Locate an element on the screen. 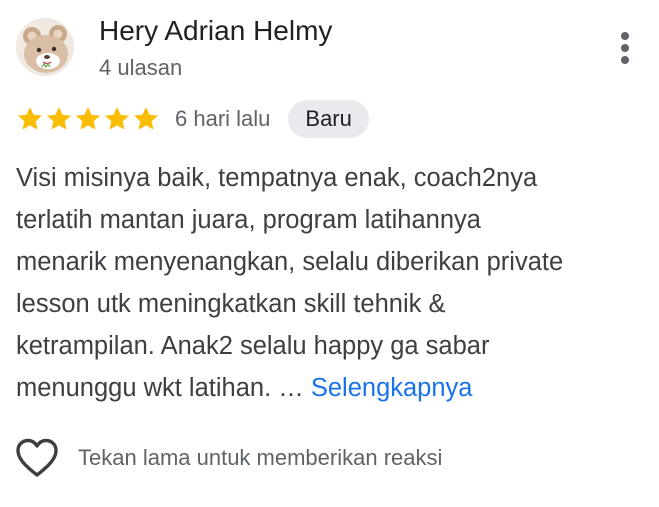  heart-outline-icon is located at coordinates (37, 458).